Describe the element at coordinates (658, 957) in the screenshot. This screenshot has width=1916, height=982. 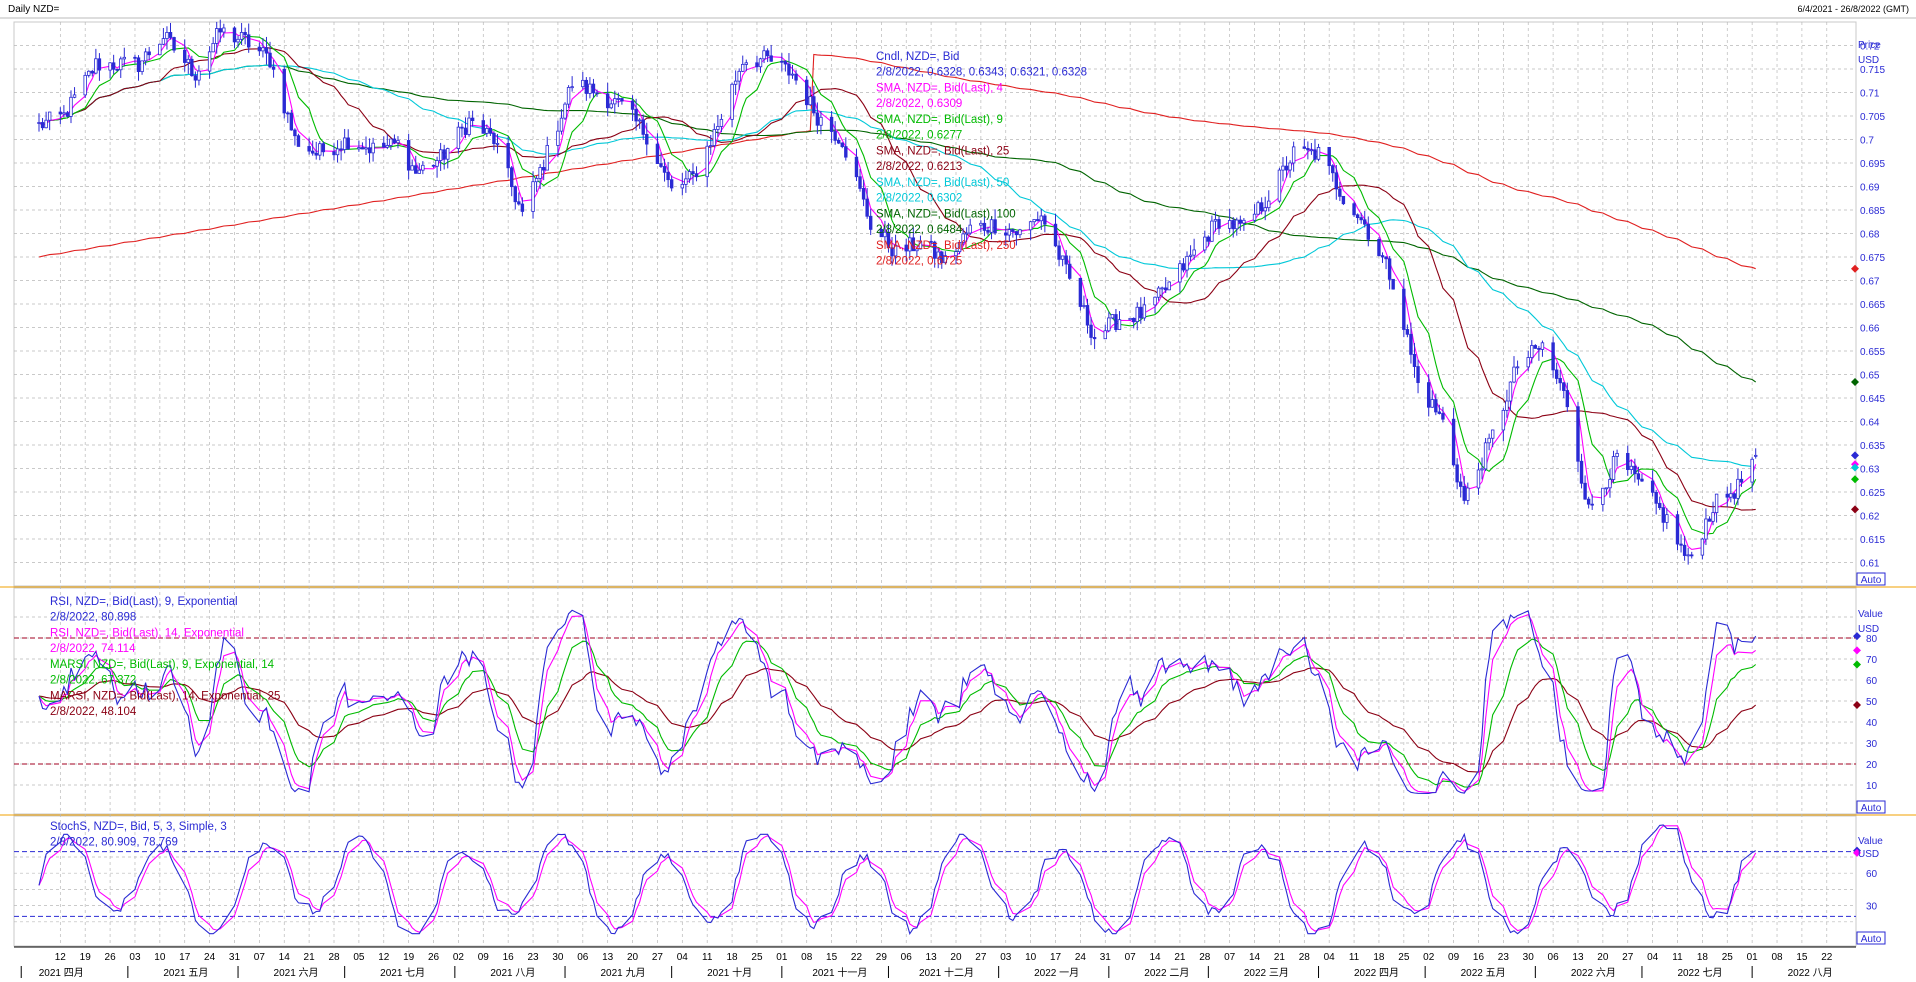
I see `x-day-label: 27` at that location.